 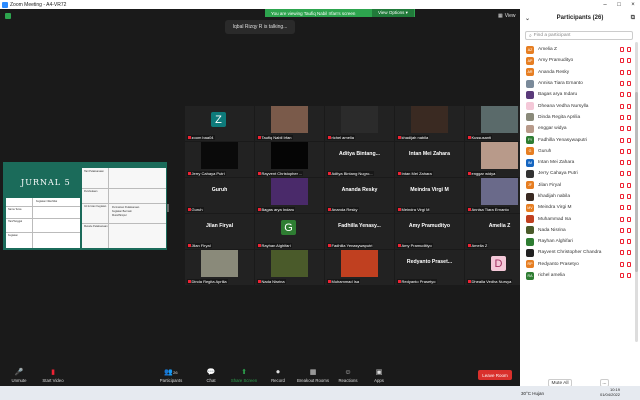 What do you see at coordinates (289, 267) in the screenshot?
I see `video-tile: Nada Nisrina` at bounding box center [289, 267].